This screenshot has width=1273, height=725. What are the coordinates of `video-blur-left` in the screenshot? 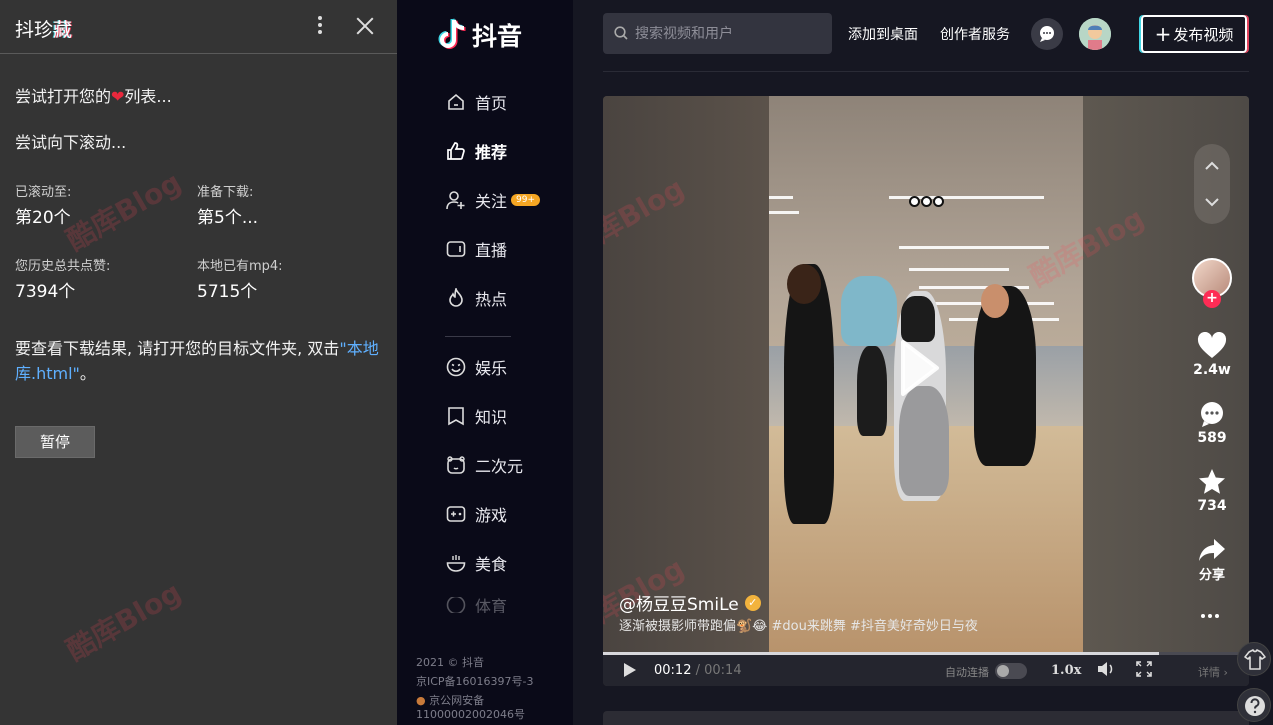 It's located at (686, 374).